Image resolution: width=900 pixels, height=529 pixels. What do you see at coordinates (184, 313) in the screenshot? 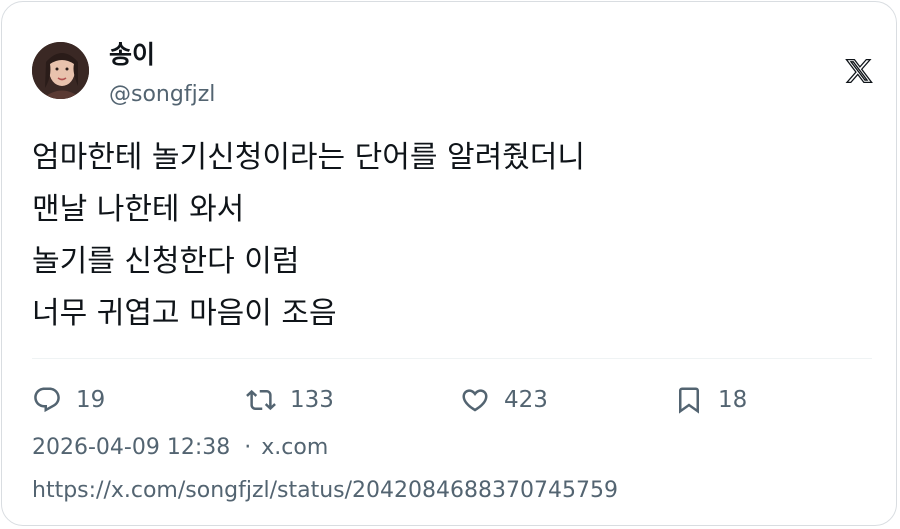
I see `tweet-line: 너무 귀엽고 마음이 조음` at bounding box center [184, 313].